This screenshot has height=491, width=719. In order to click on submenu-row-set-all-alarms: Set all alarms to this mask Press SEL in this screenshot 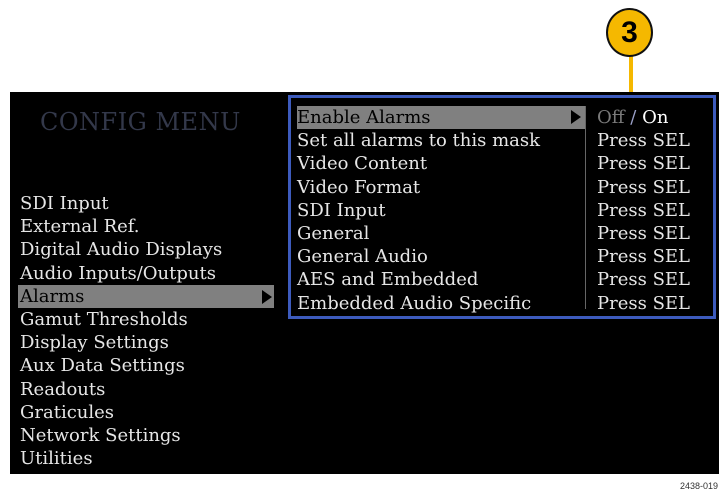, I will do `click(503, 140)`.